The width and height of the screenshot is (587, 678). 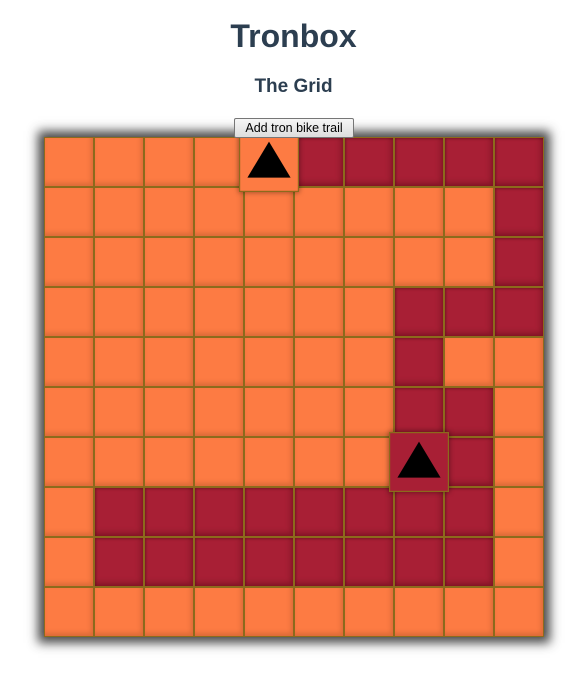 What do you see at coordinates (294, 128) in the screenshot?
I see `add-trail-button: Add tron bike trail` at bounding box center [294, 128].